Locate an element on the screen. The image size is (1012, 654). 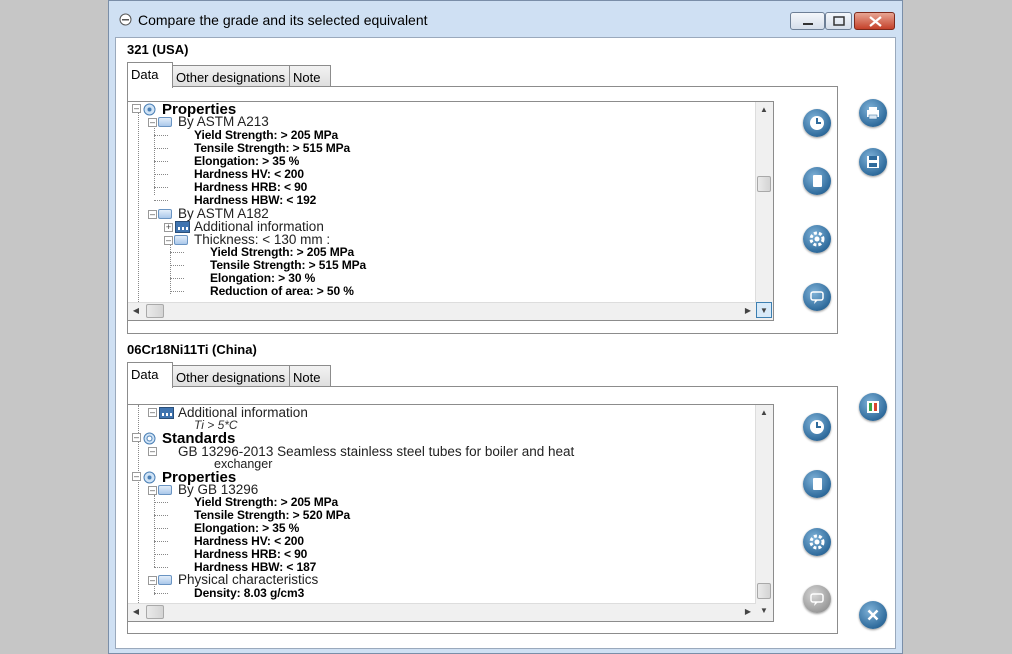
history-button-bottom is located at coordinates (817, 427).